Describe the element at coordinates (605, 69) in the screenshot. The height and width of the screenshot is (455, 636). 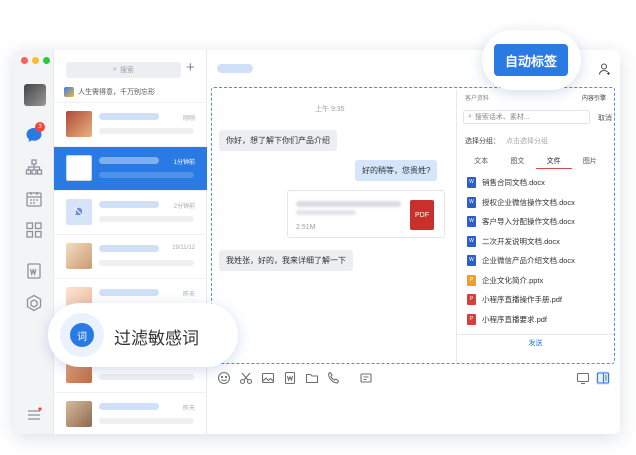
I see `add-user-icon` at that location.